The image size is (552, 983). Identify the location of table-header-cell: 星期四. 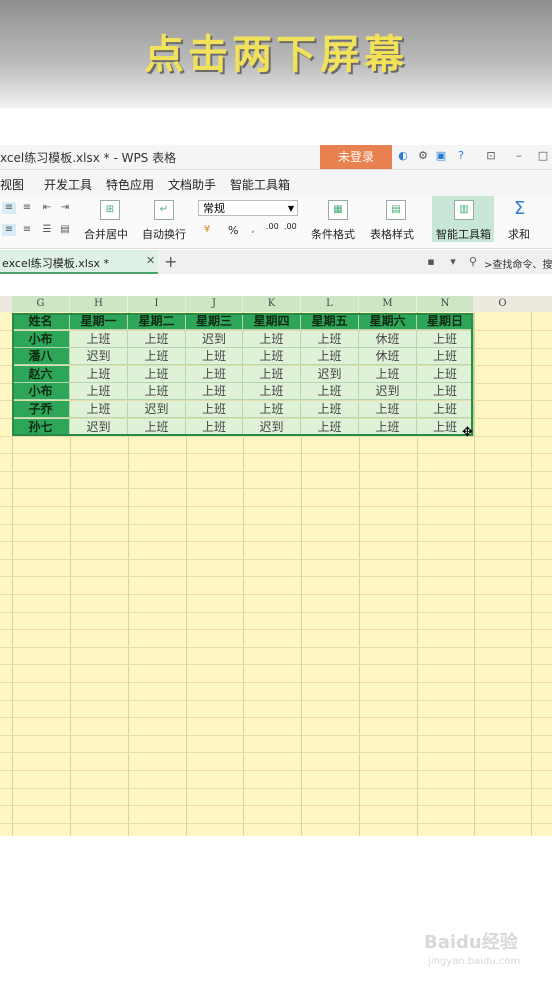
(272, 321).